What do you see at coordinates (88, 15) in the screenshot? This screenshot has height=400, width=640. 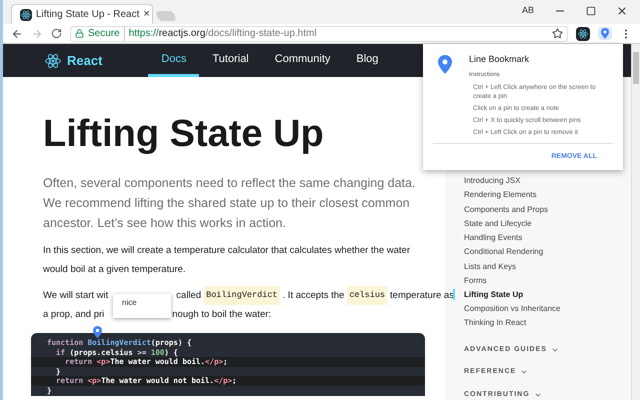 I see `tab-title: Lifting State Up - React` at bounding box center [88, 15].